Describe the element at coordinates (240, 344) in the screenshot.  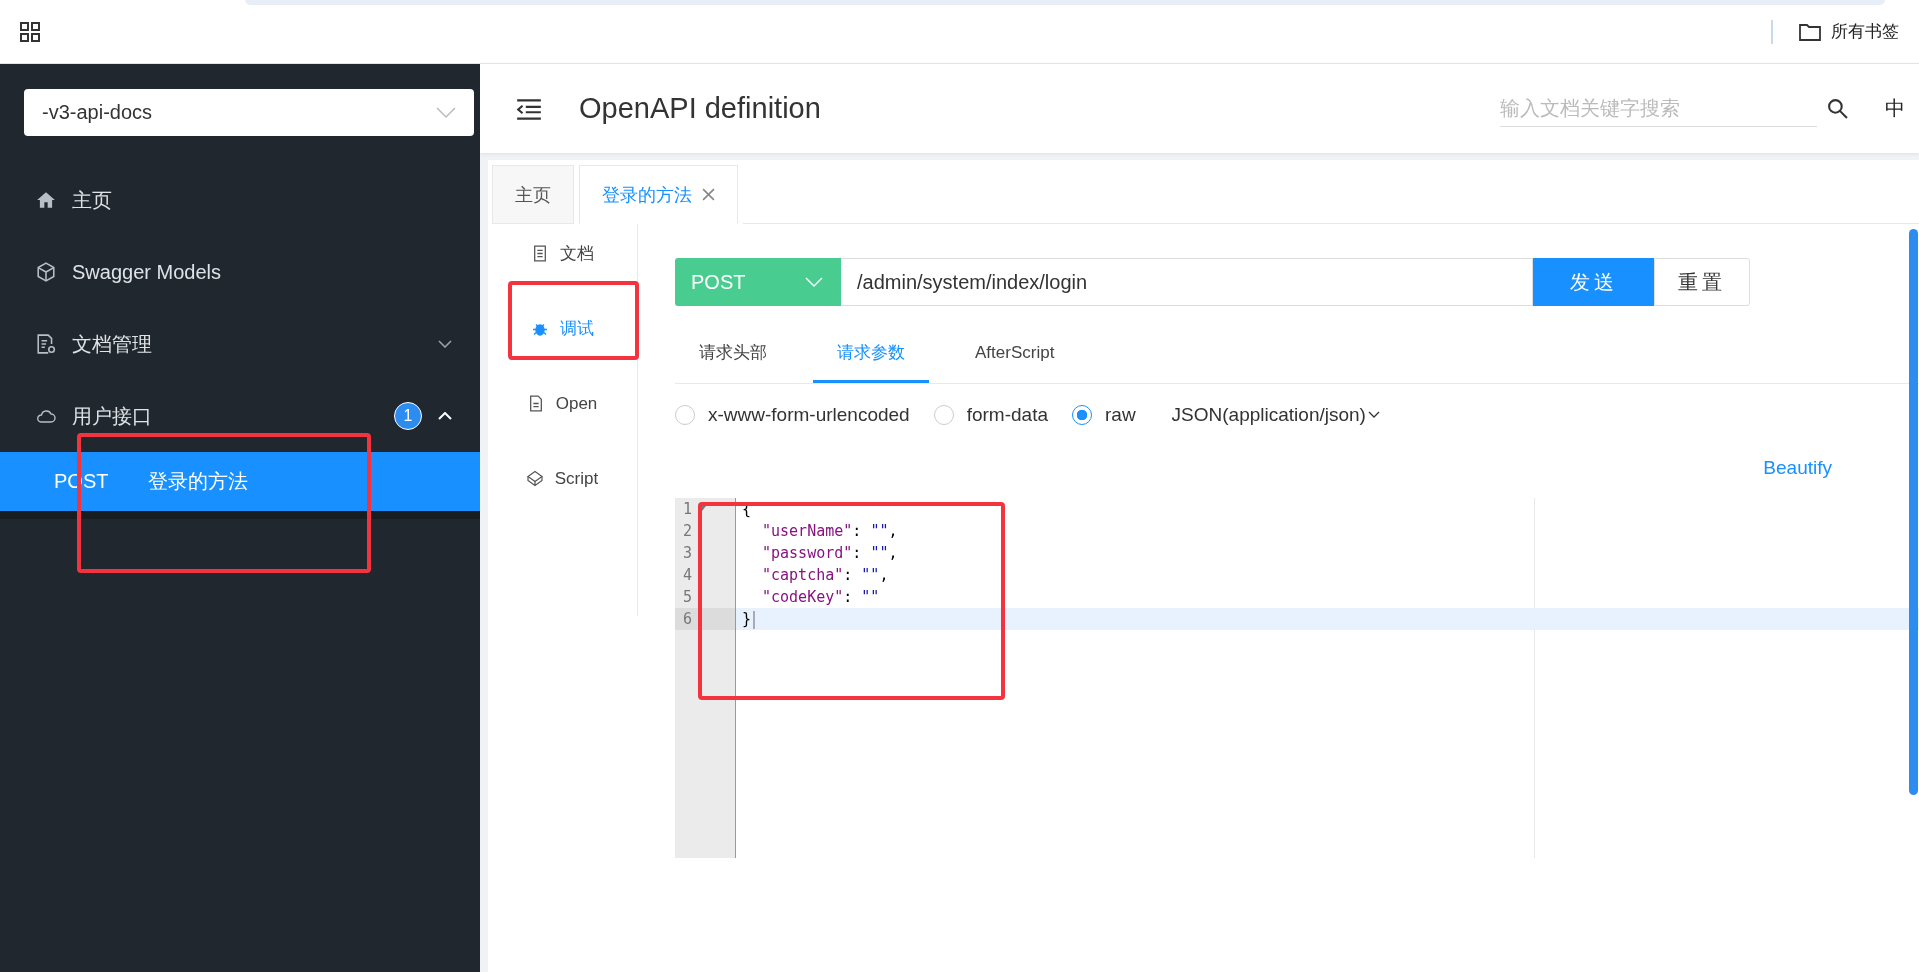
I see `sidebar-item: 文档管理` at that location.